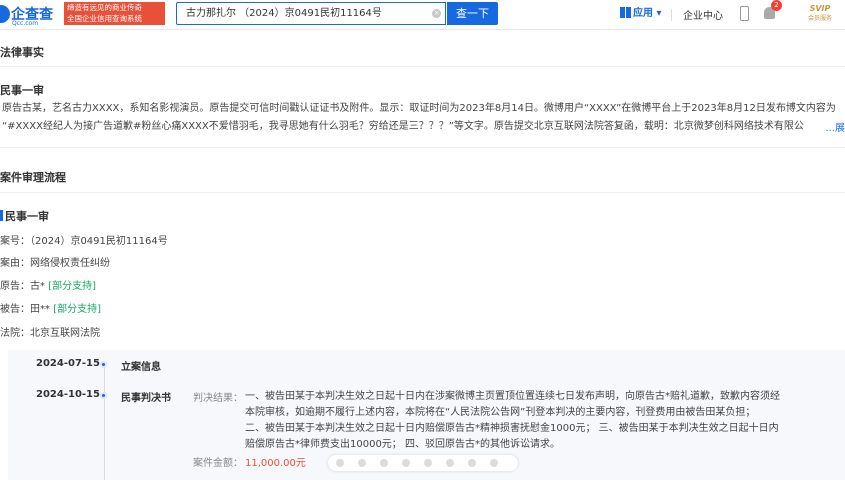  What do you see at coordinates (833, 126) in the screenshot?
I see `expand-link: ...展` at bounding box center [833, 126].